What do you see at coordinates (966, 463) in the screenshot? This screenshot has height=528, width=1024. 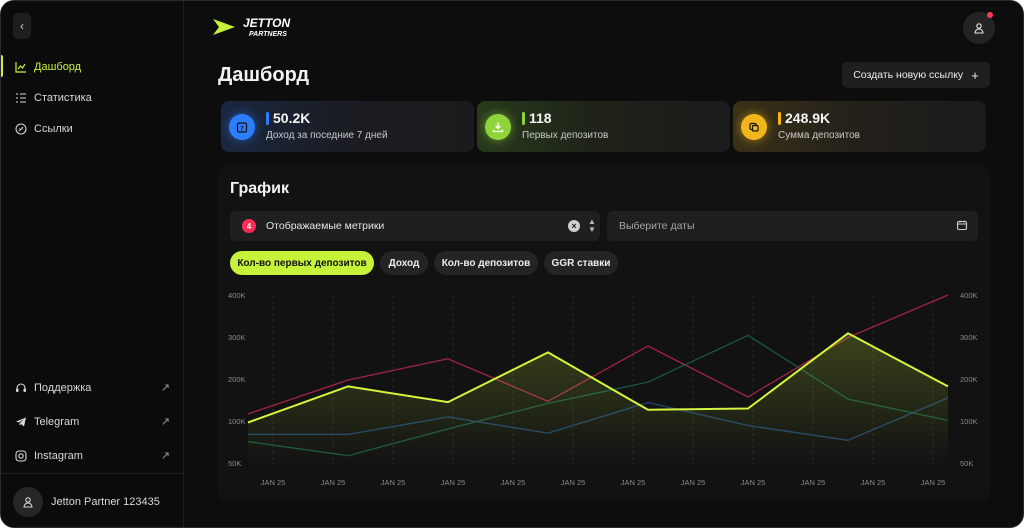 I see `y-tick-label-right: 50K` at bounding box center [966, 463].